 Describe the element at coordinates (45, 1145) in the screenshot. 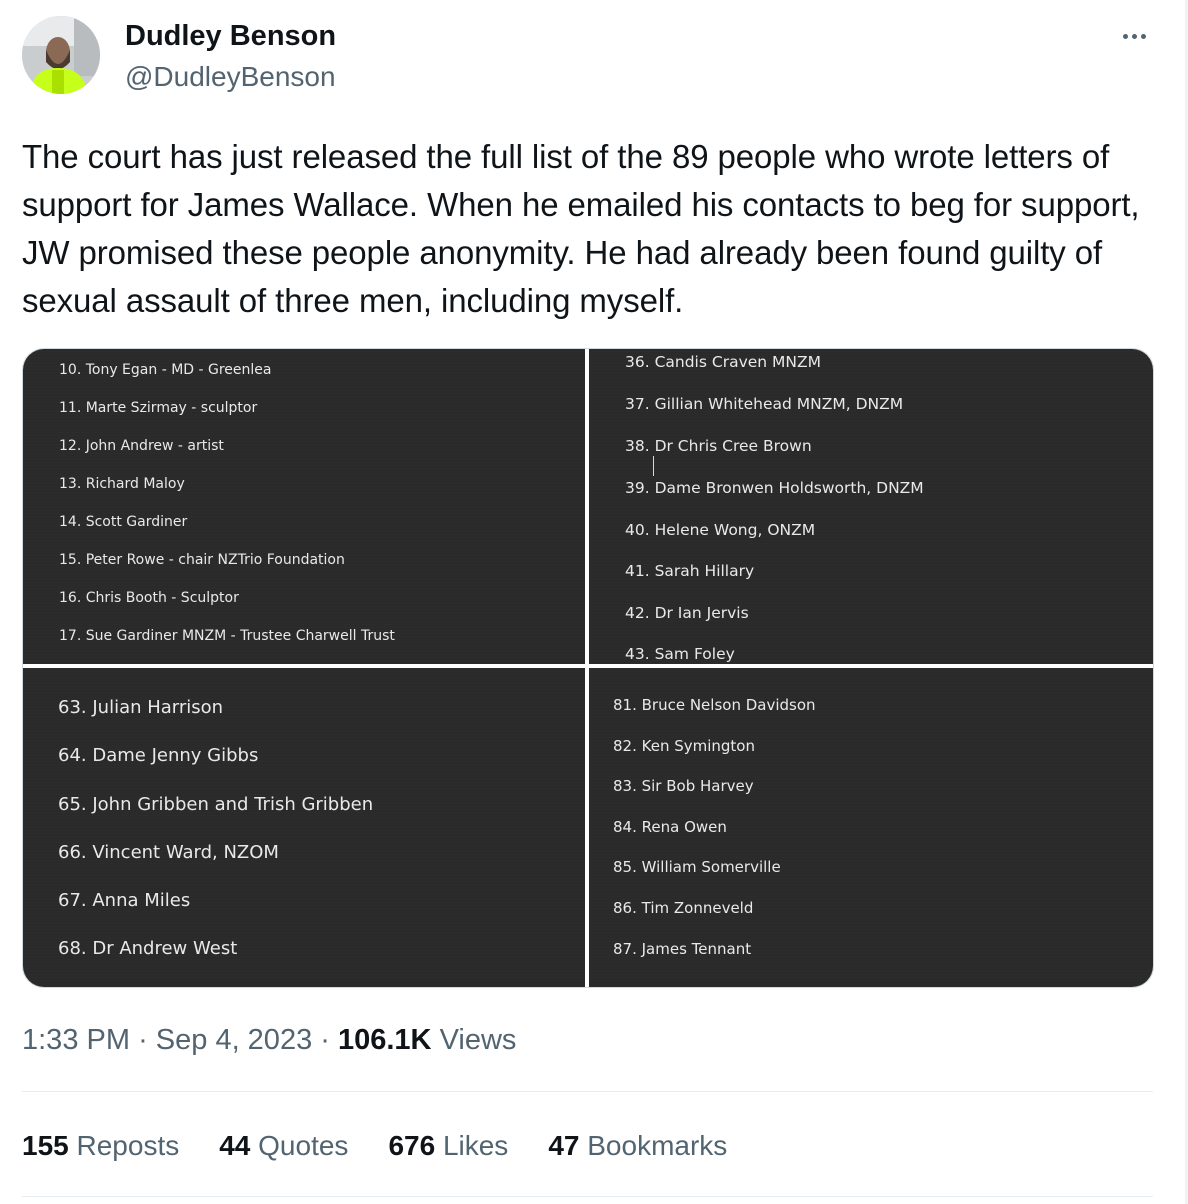

I see `reposts-count: 155` at that location.